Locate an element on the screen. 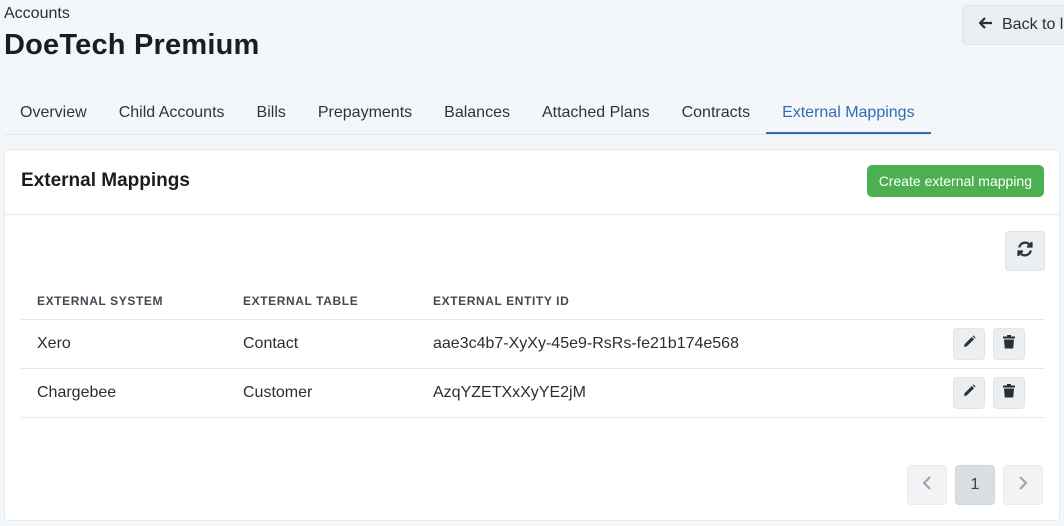 The width and height of the screenshot is (1064, 526). cell-external-table: Contact is located at coordinates (322, 344).